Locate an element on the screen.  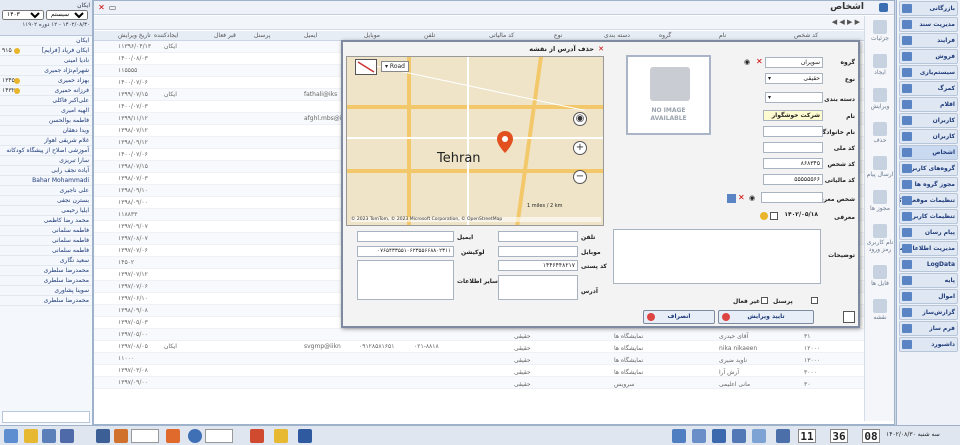
nav-item: مجوز گروه ها is located at coordinates (928, 184).